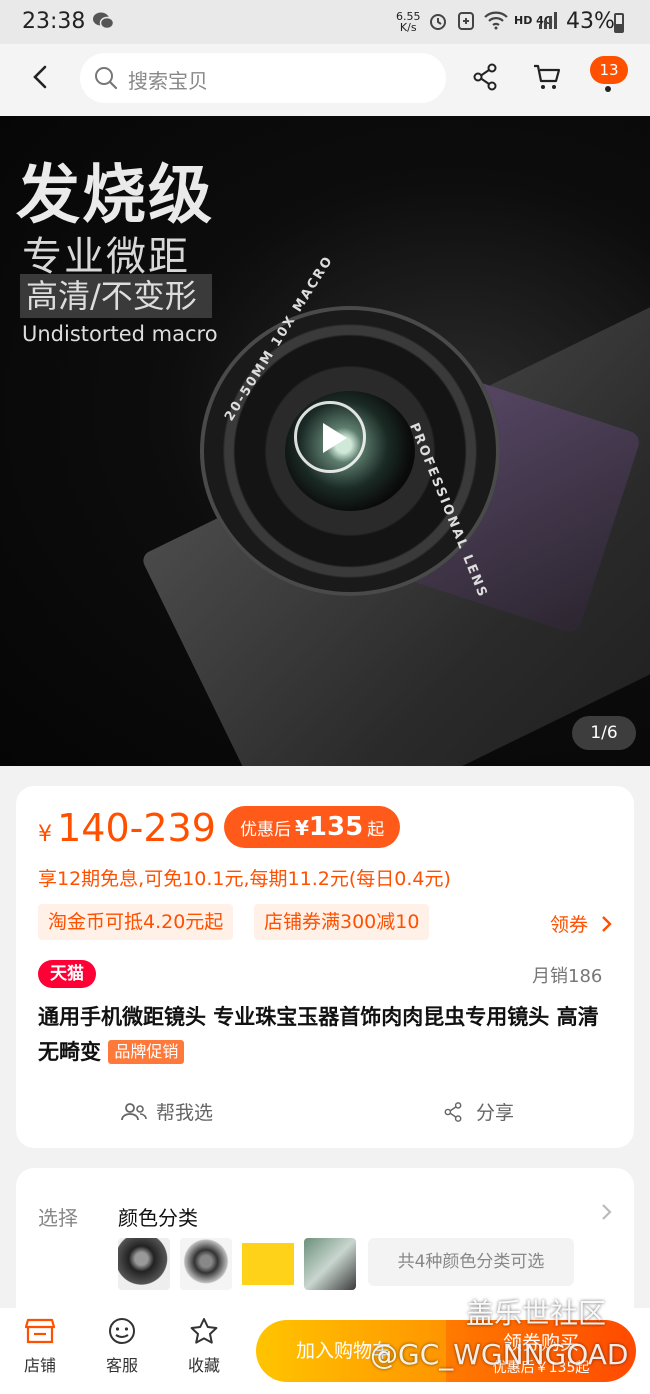 The image size is (650, 1394). Describe the element at coordinates (106, 78) in the screenshot. I see `search-icon` at that location.